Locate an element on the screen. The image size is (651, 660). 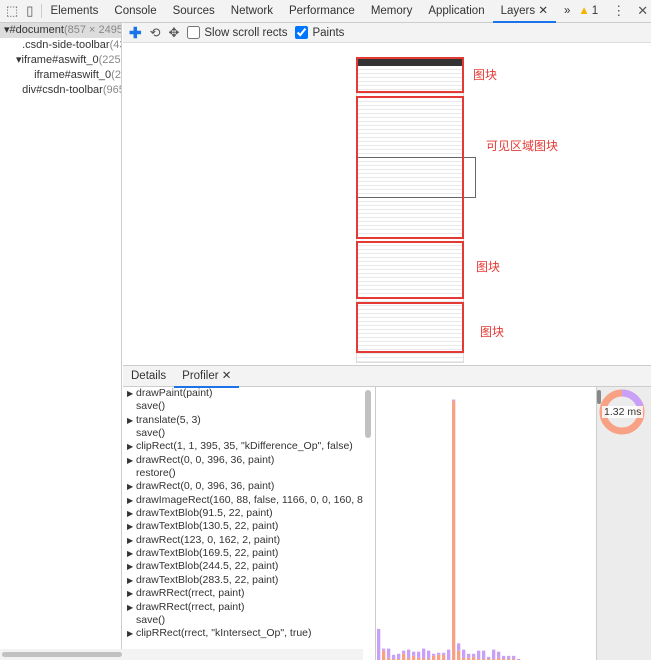
reset-transform-icon: ✥ is located at coordinates (173, 33).